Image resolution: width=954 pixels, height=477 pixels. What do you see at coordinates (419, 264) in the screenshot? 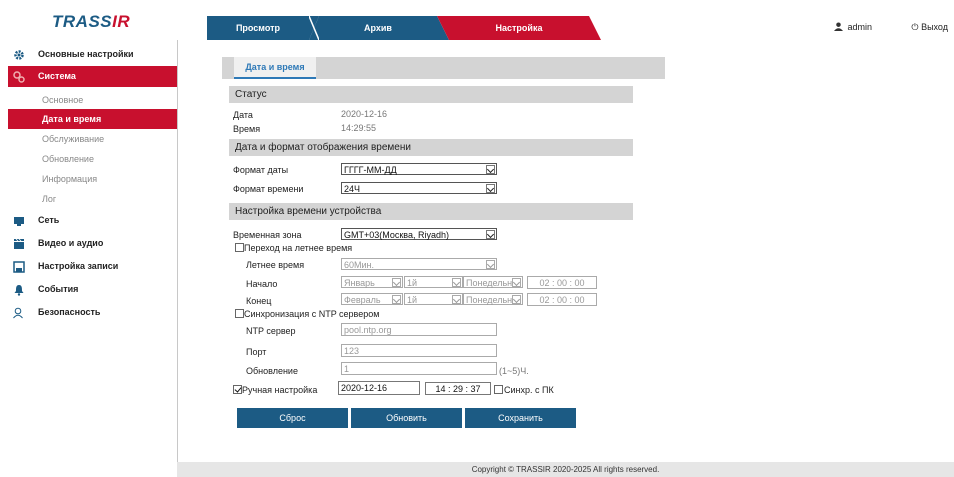
I see `summer-time-select: 60Мин.` at bounding box center [419, 264].